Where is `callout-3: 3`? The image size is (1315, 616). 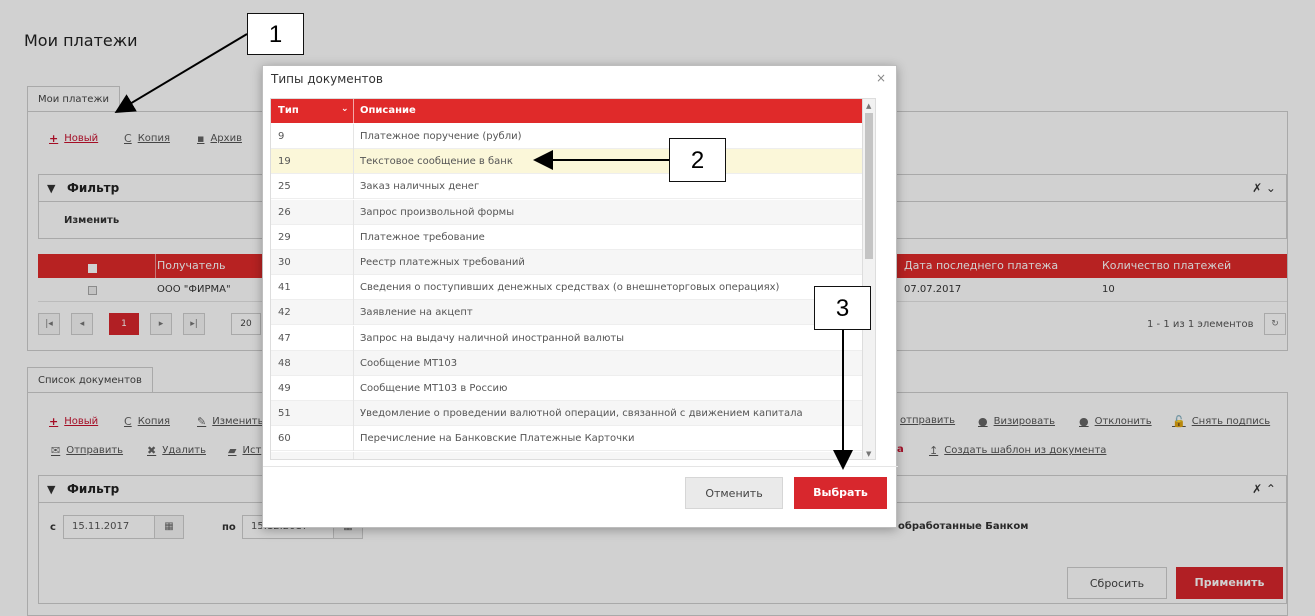
callout-3: 3 is located at coordinates (842, 308).